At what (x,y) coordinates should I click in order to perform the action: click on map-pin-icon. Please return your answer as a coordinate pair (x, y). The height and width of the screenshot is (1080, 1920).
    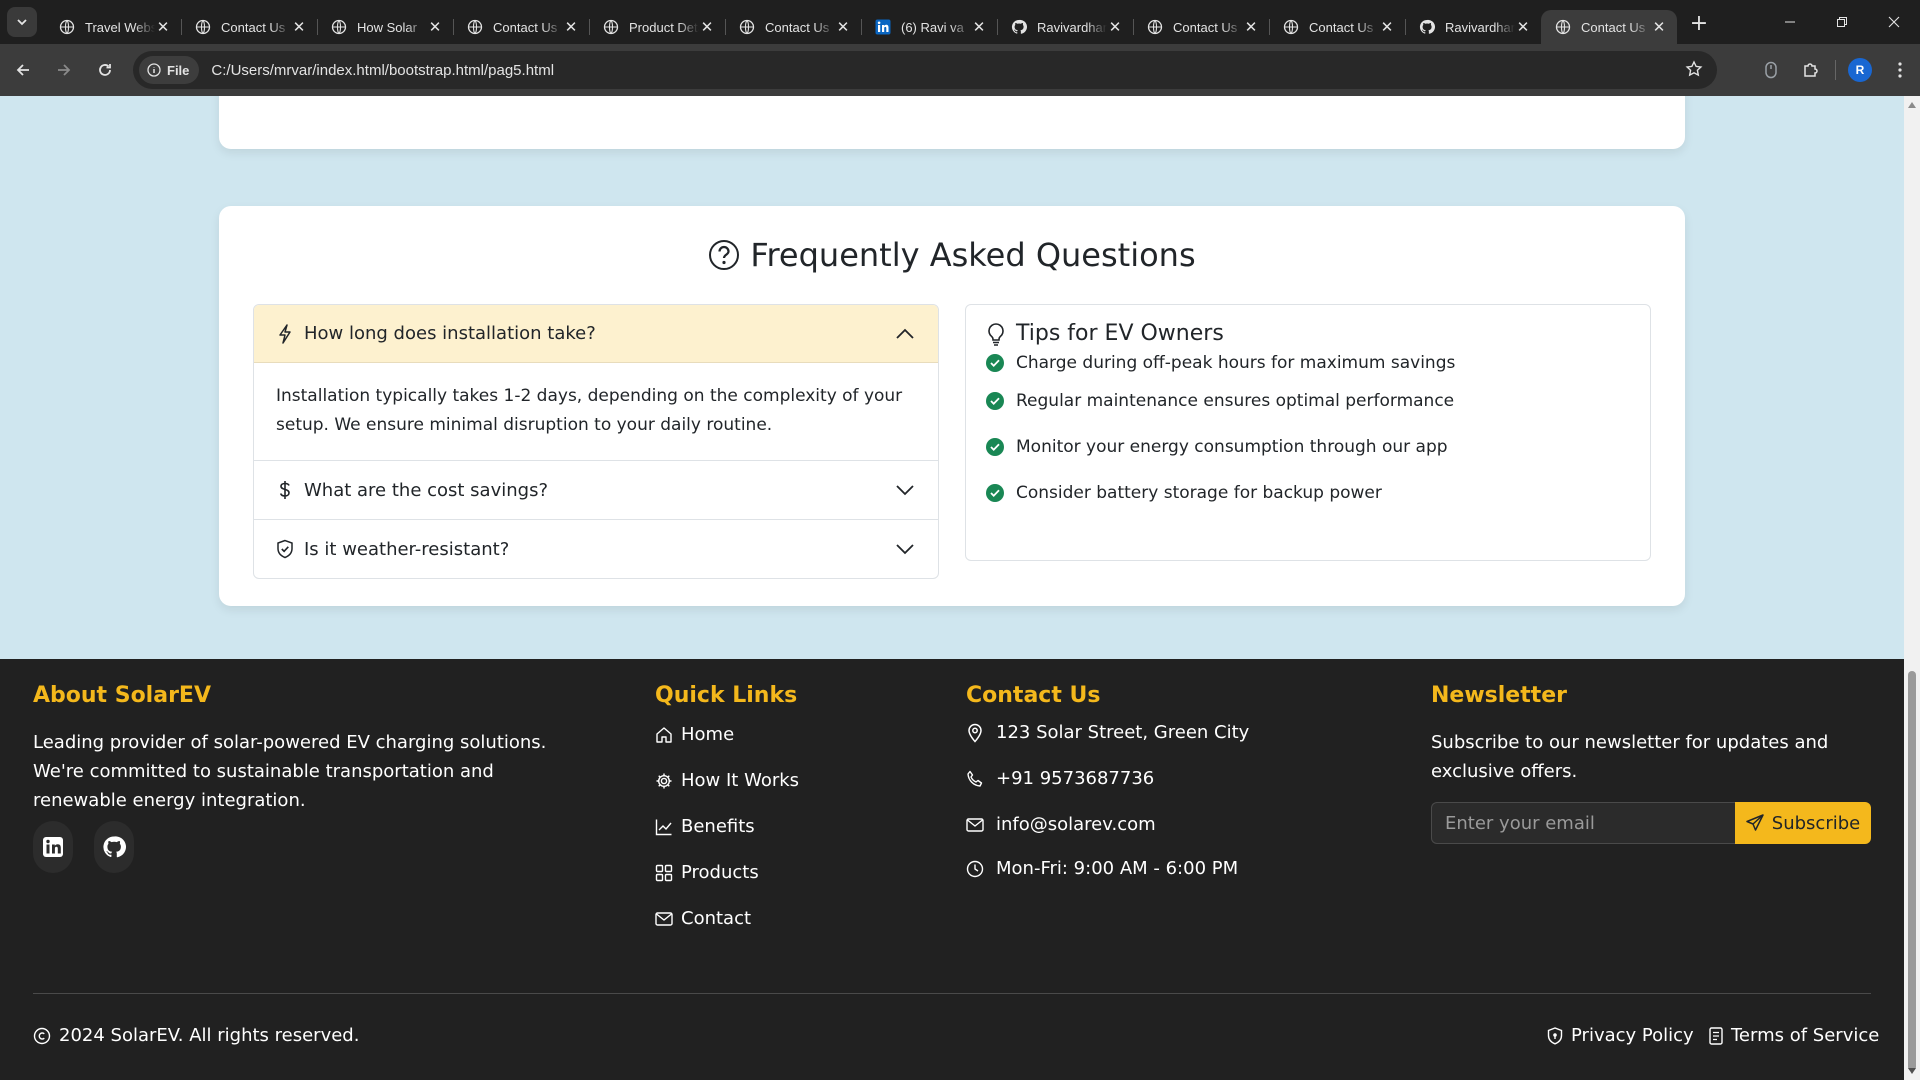
    Looking at the image, I should click on (975, 733).